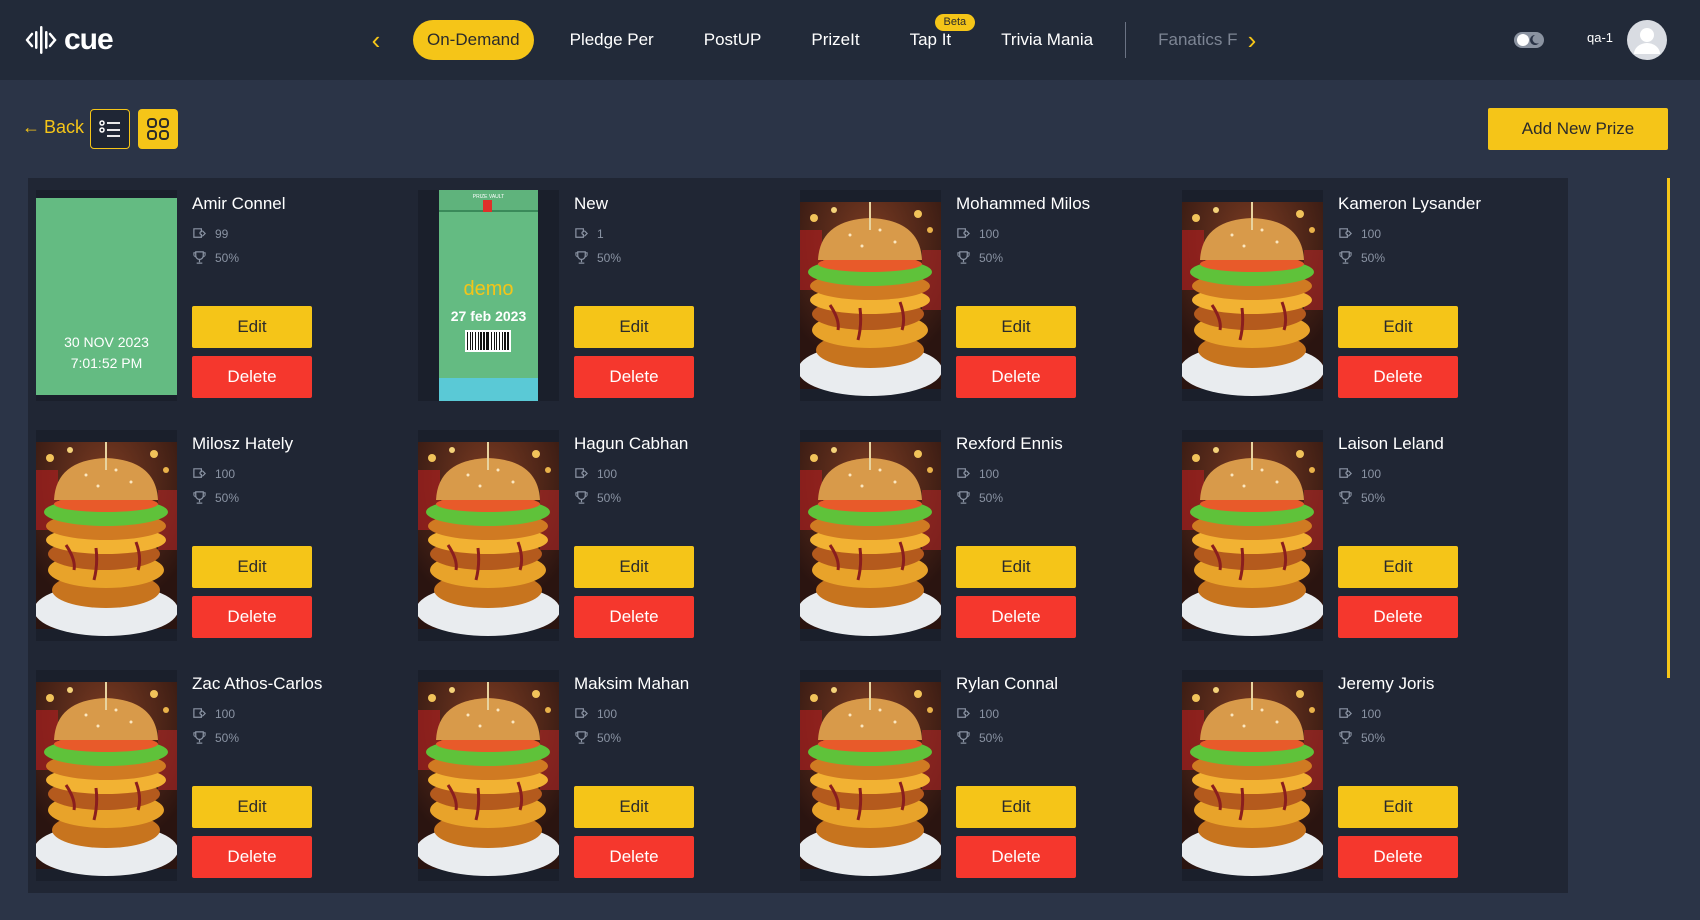  Describe the element at coordinates (989, 298) in the screenshot. I see `prize-card: Mohammed Milos 100 50% Edit Delete` at that location.